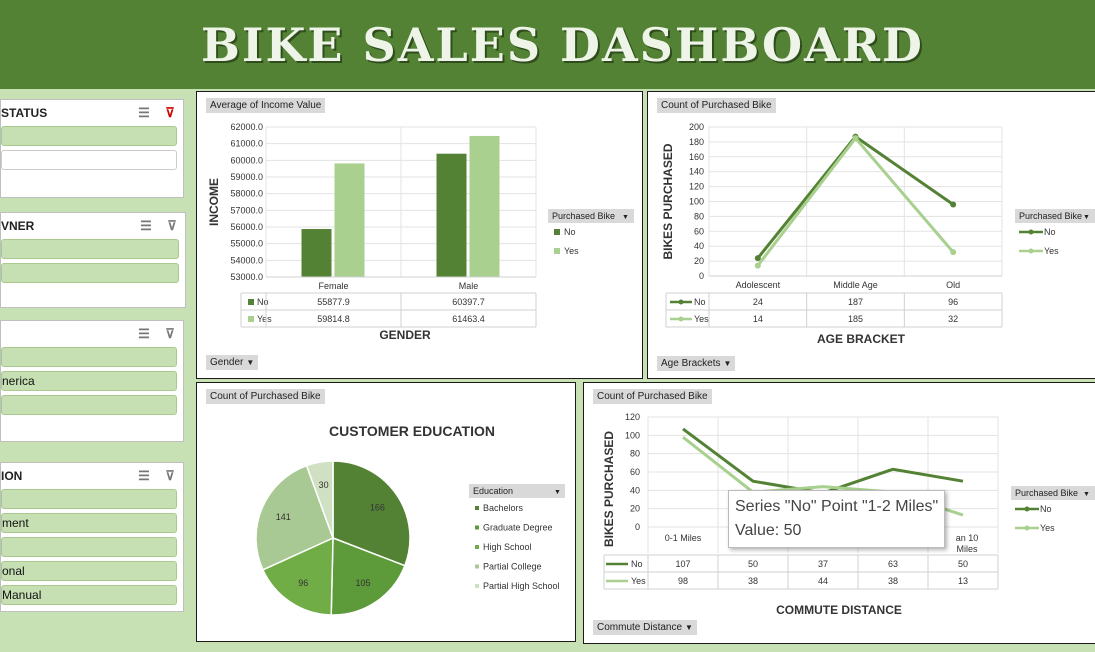 The height and width of the screenshot is (652, 1095). I want to click on y-tick-label: 80, so click(635, 454).